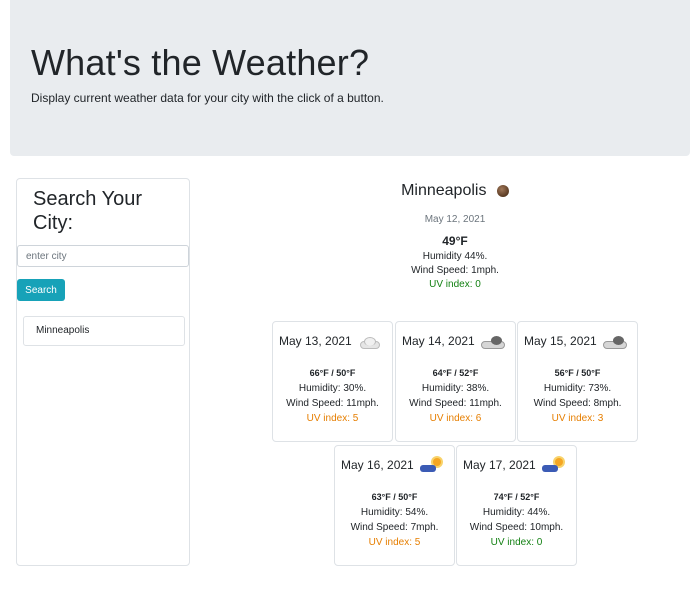 The height and width of the screenshot is (598, 700). Describe the element at coordinates (332, 388) in the screenshot. I see `forecast-humidity: Humidity: 30%.` at that location.